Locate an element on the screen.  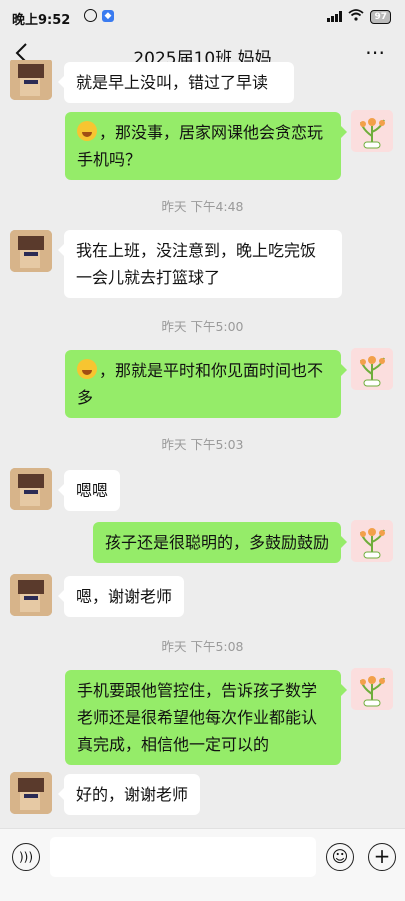
message-bubble-incoming: 嗯嗯 is located at coordinates (89, 490).